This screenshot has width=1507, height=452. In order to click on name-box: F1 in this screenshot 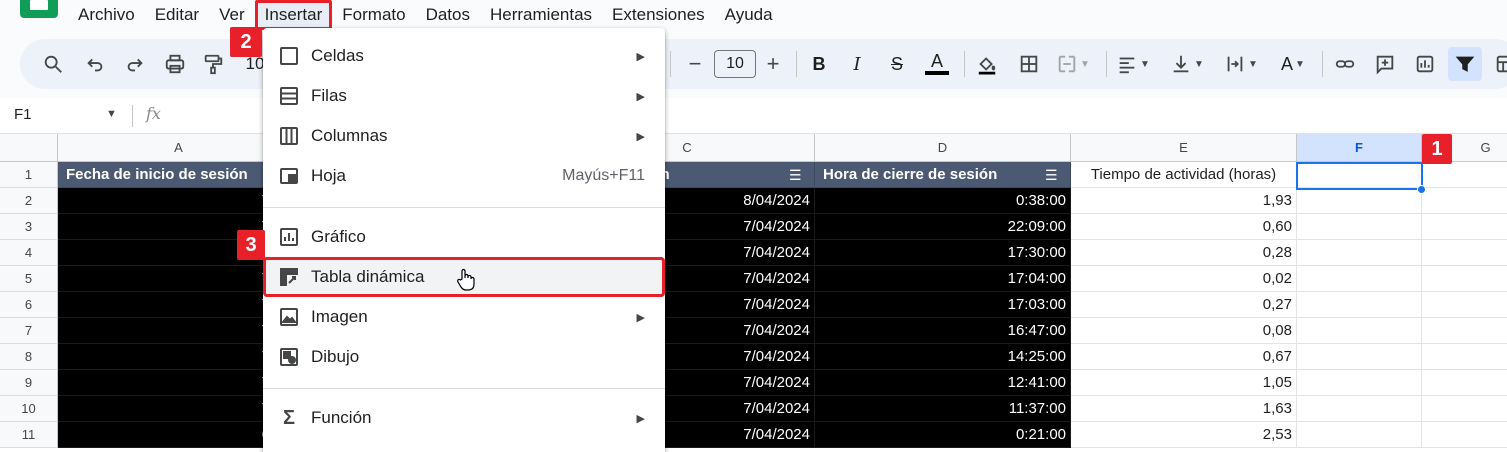, I will do `click(23, 114)`.